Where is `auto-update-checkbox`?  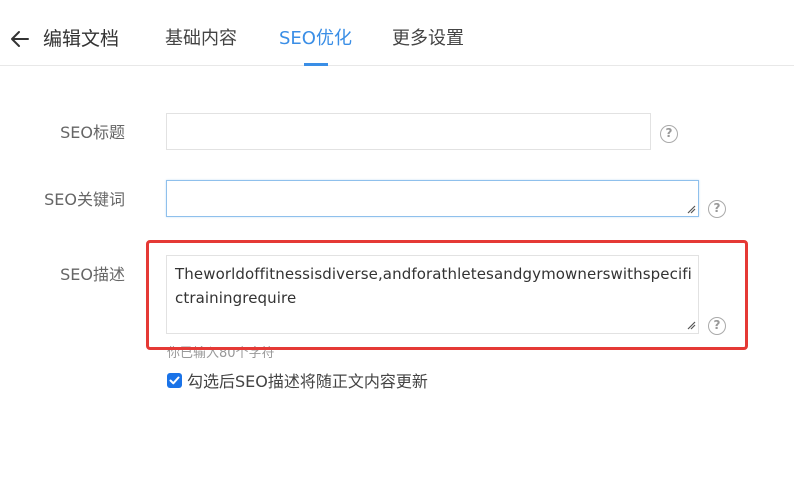
auto-update-checkbox is located at coordinates (174, 380).